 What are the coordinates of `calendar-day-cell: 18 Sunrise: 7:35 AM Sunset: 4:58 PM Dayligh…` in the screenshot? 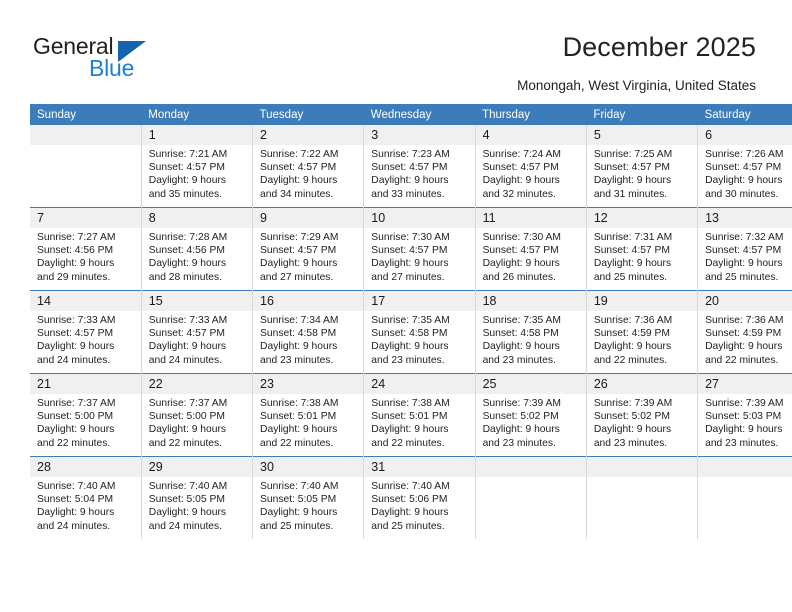 It's located at (531, 332).